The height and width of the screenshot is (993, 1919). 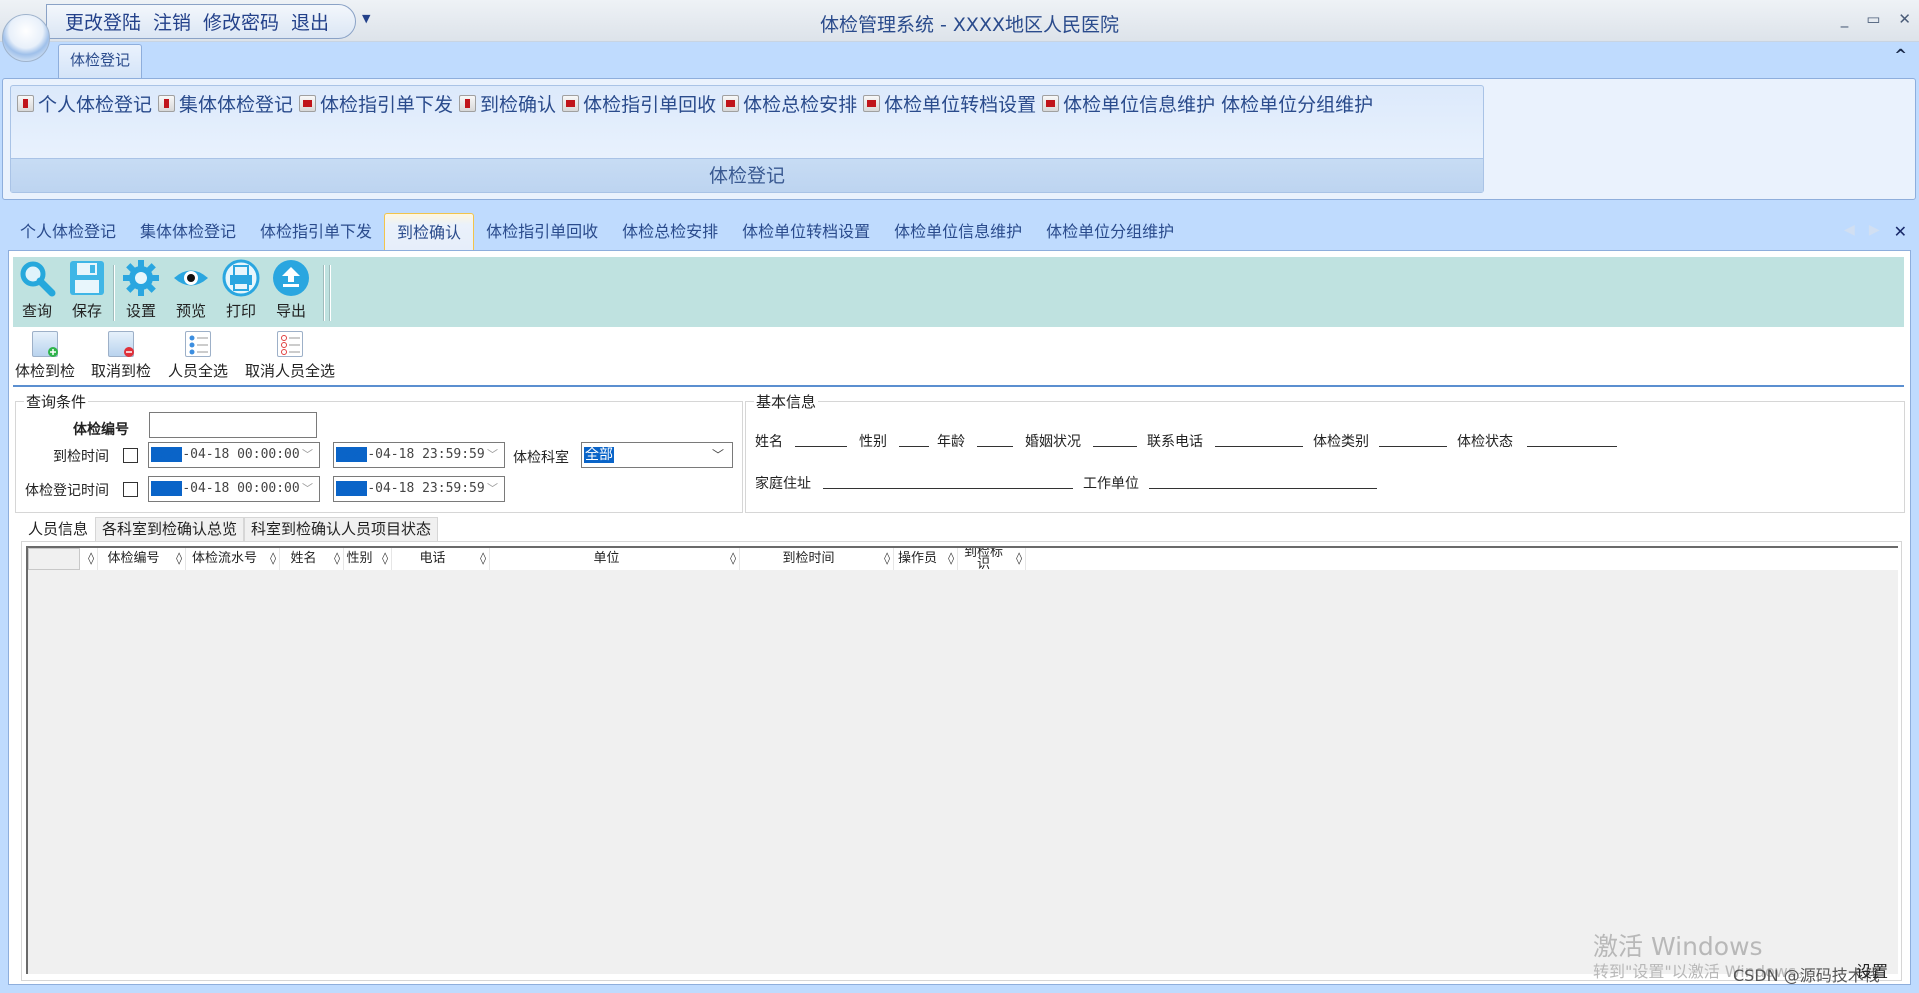 I want to click on grid-column-header: 性别 ◊, so click(x=368, y=559).